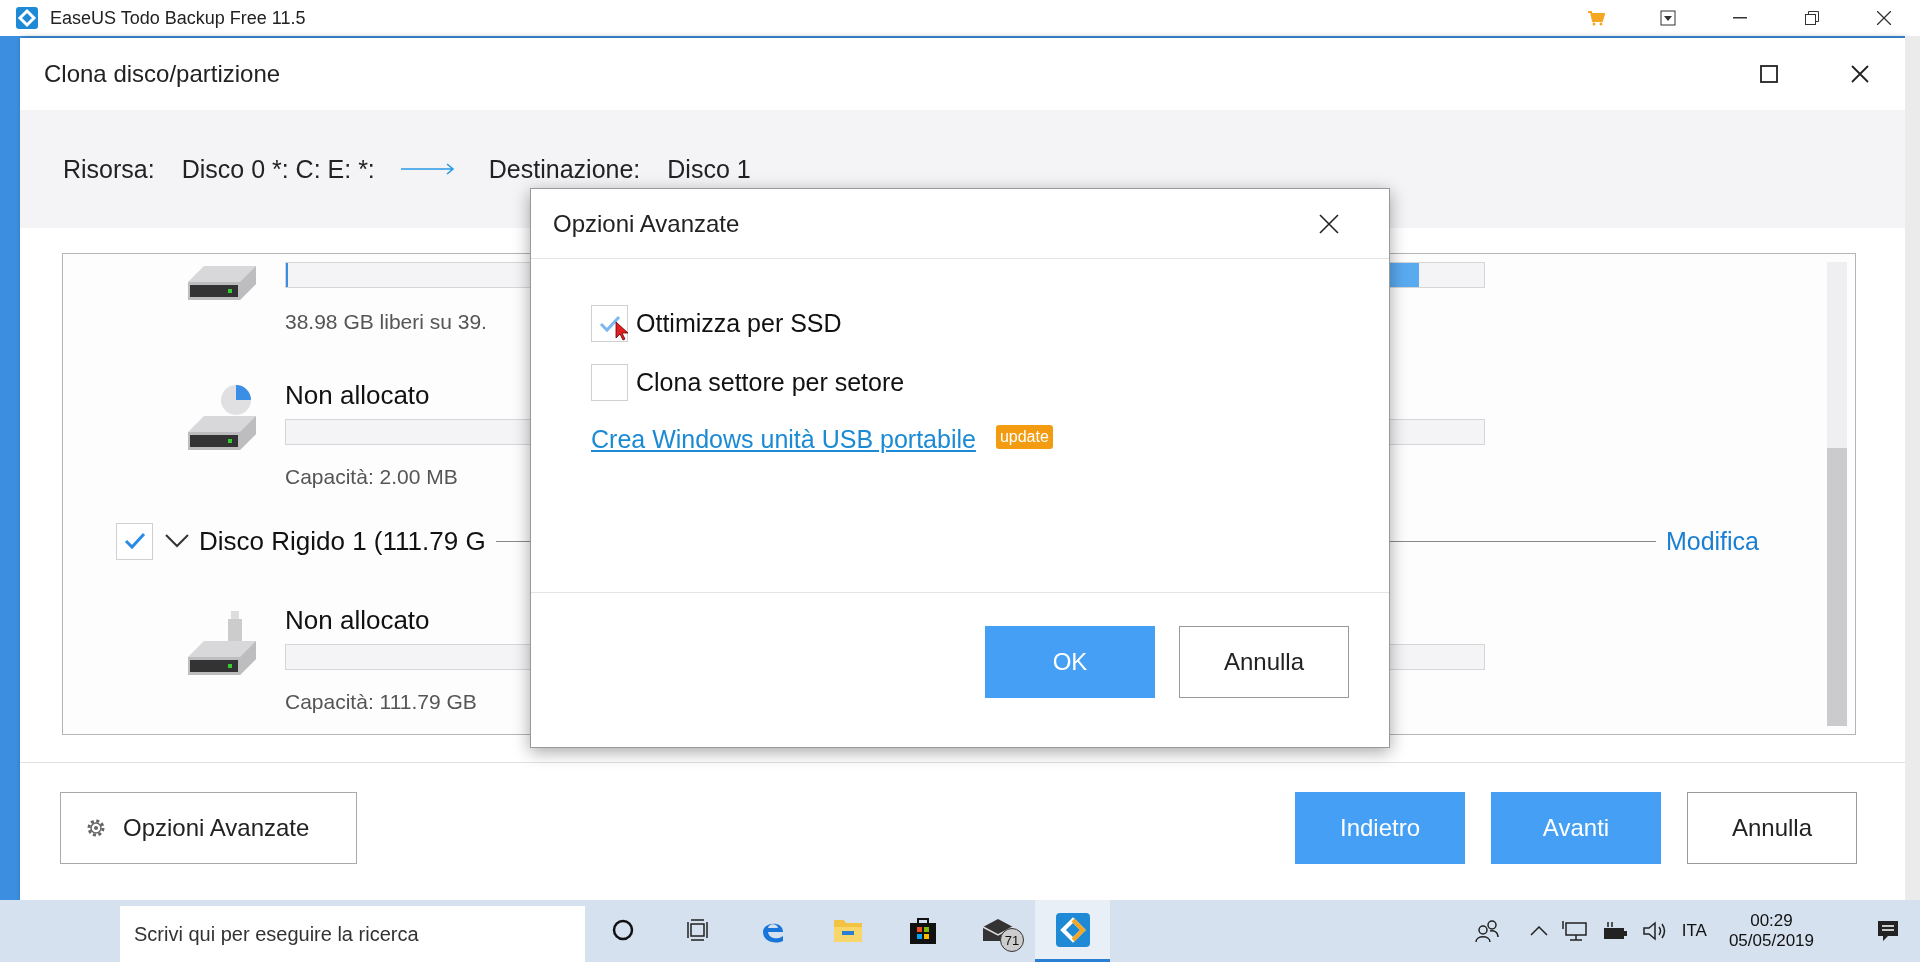  Describe the element at coordinates (1712, 541) in the screenshot. I see `modify-link: Modifica` at that location.